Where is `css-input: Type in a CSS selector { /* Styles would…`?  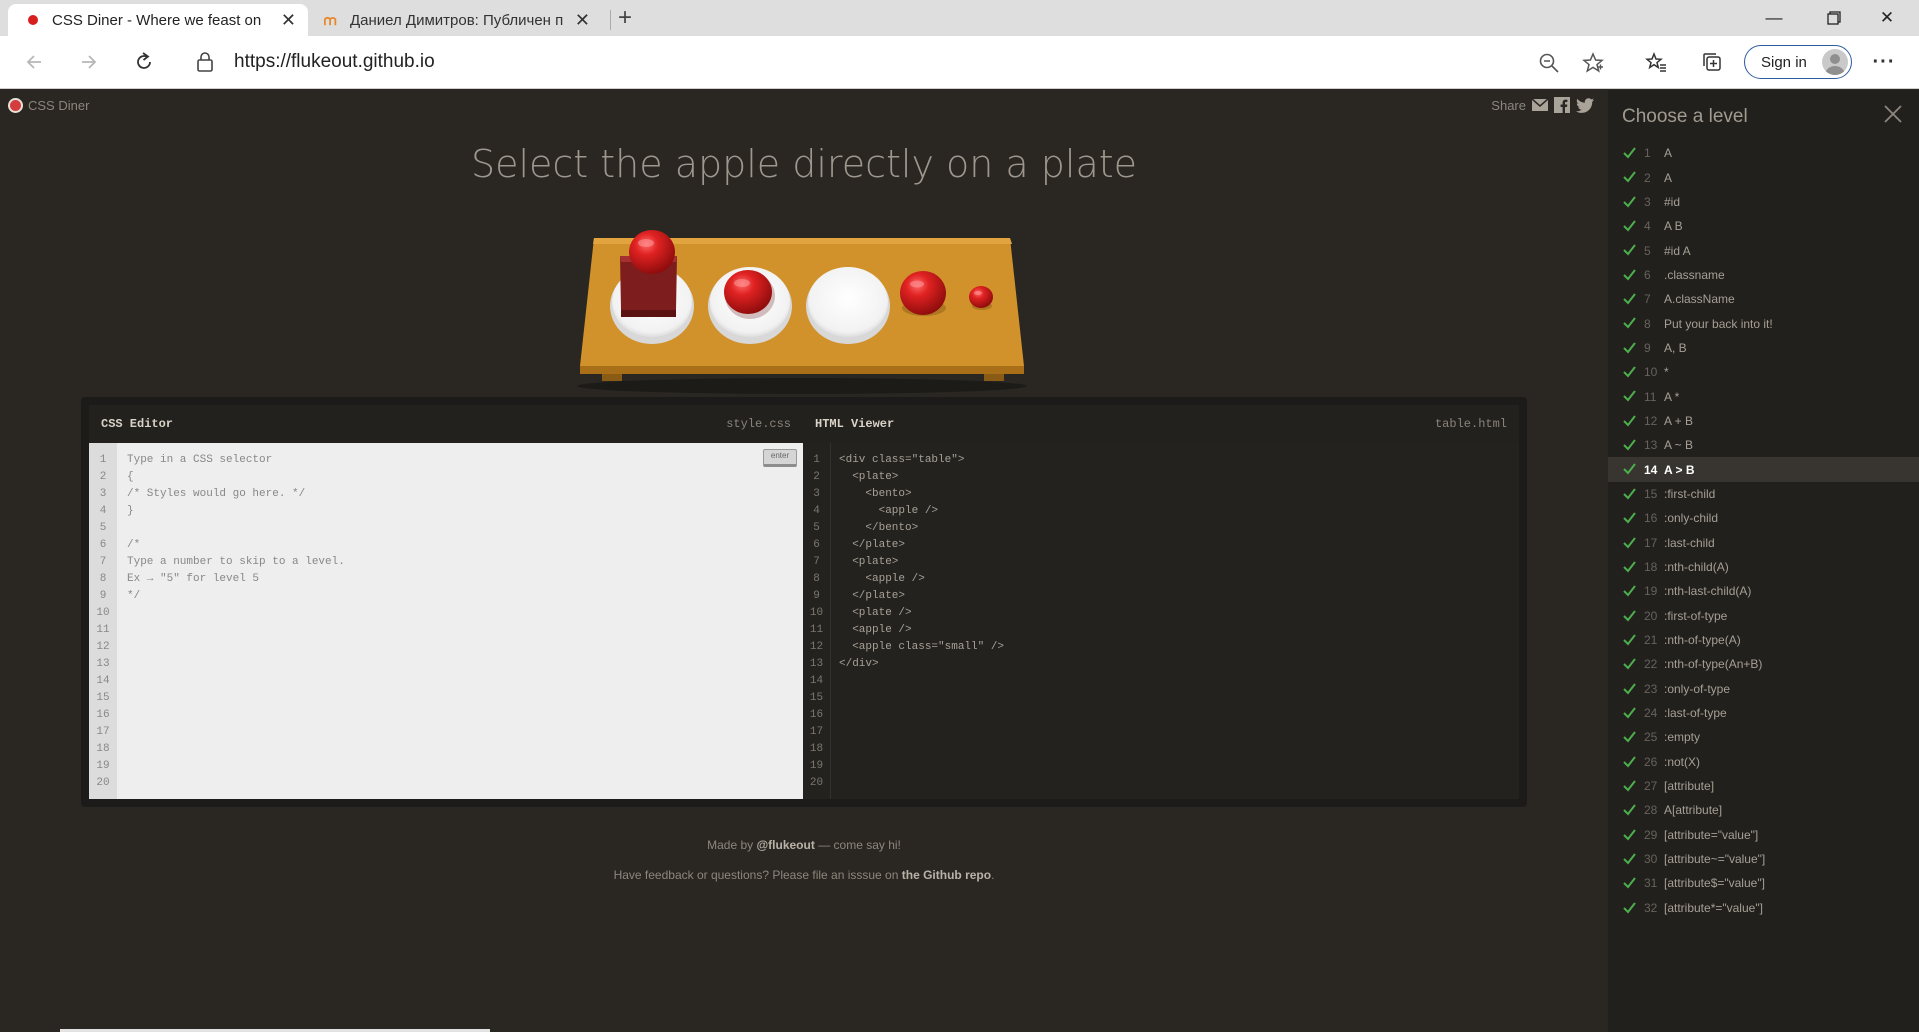
css-input: Type in a CSS selector { /* Styles would… is located at coordinates (236, 524).